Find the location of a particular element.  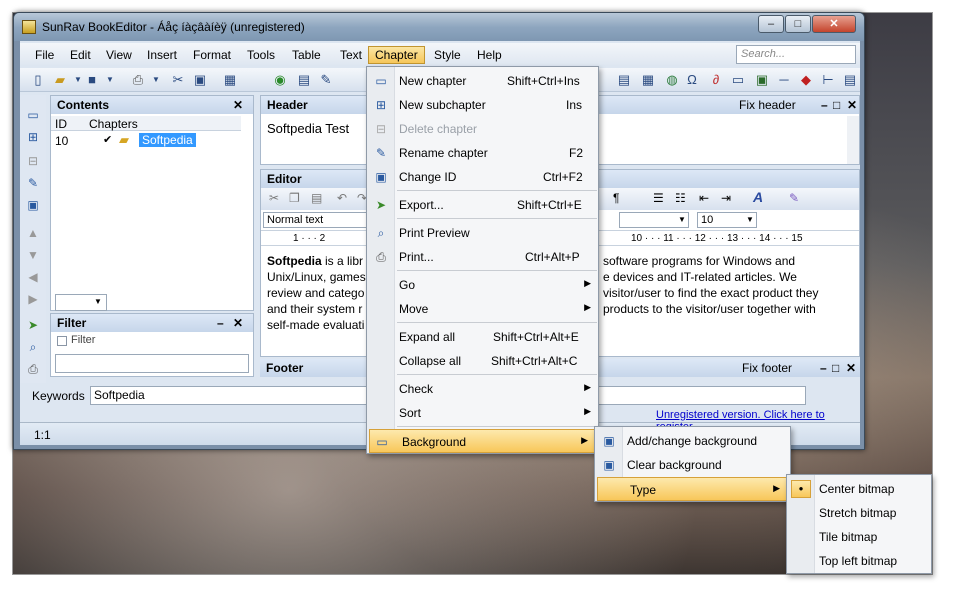

style-select: Normal text is located at coordinates (323, 220).